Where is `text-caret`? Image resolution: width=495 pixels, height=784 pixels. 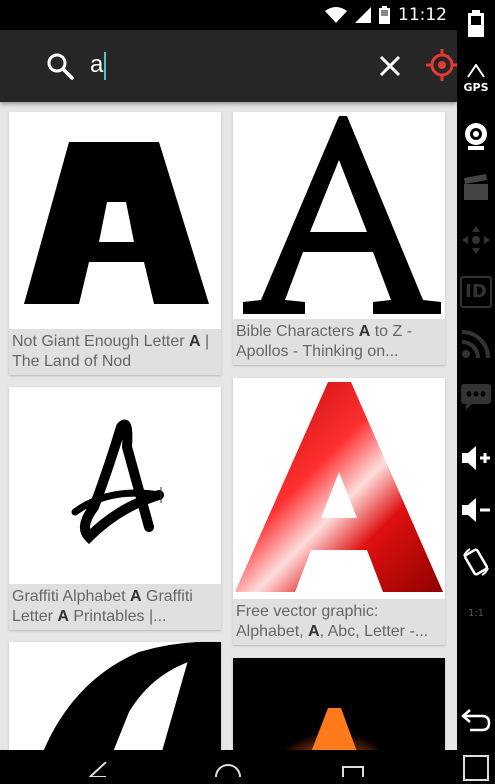
text-caret is located at coordinates (105, 65).